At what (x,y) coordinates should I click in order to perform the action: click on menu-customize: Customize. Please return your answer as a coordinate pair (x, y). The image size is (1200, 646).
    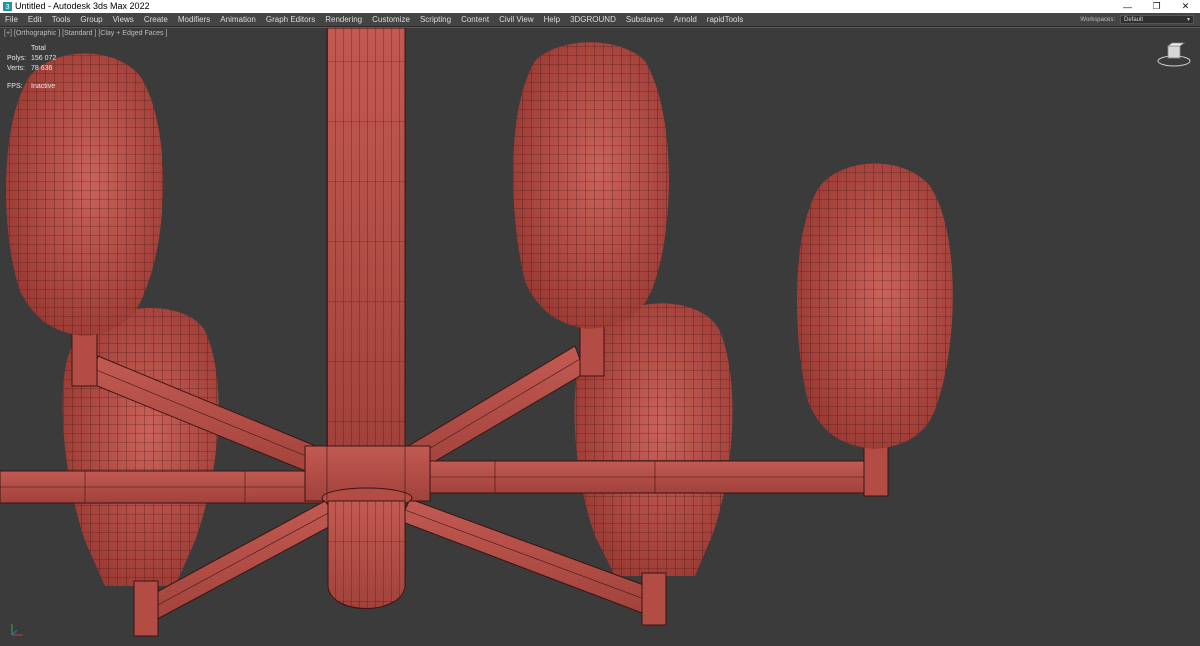
    Looking at the image, I should click on (391, 19).